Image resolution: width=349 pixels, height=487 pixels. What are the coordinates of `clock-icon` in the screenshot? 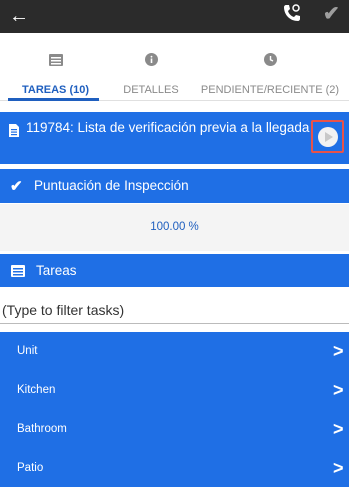 It's located at (270, 59).